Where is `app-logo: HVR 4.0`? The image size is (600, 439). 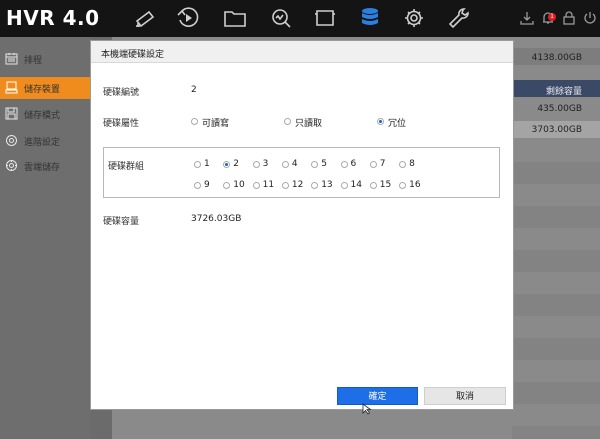 app-logo: HVR 4.0 is located at coordinates (53, 18).